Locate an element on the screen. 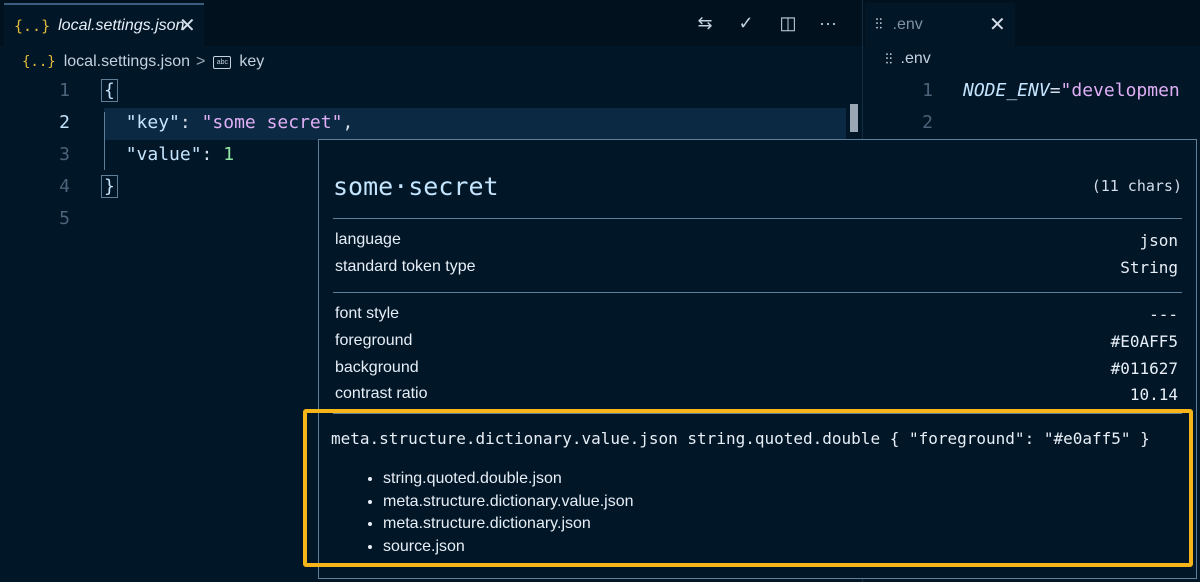 The image size is (1200, 582). code-line: { is located at coordinates (109, 90).